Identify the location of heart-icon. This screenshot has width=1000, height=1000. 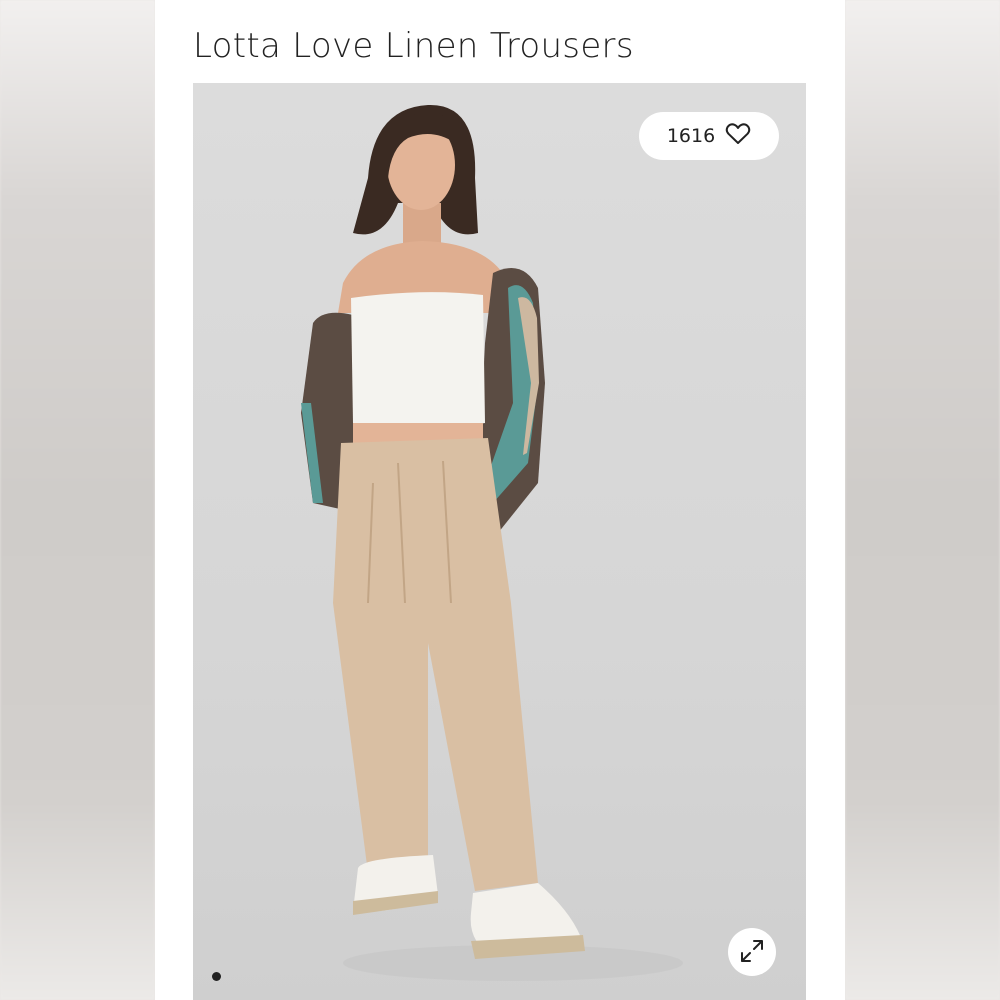
(738, 136).